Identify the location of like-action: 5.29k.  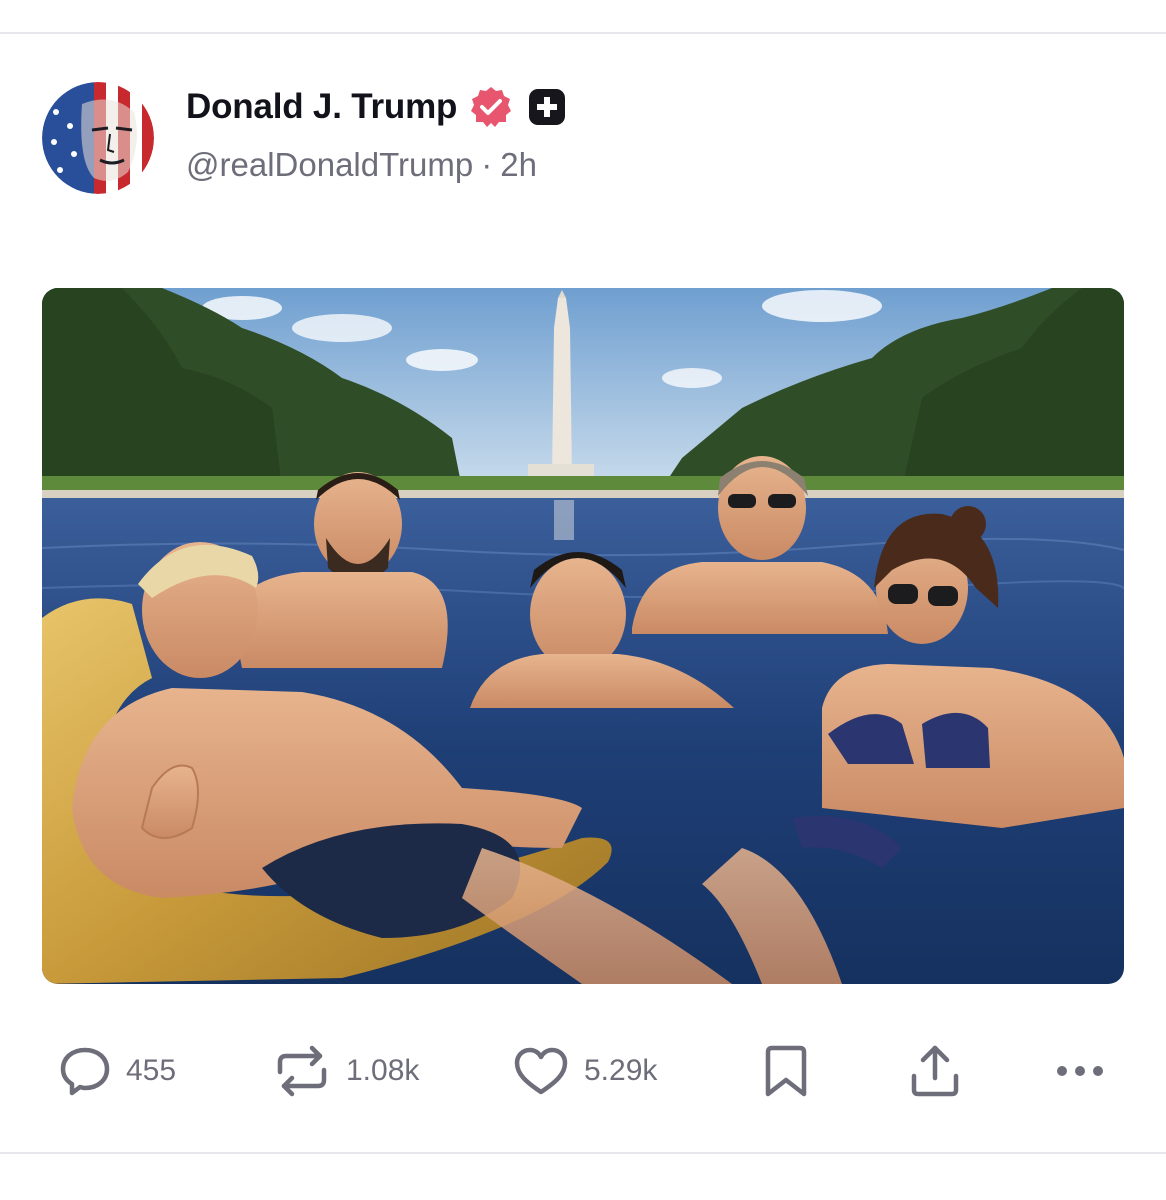
(584, 1071).